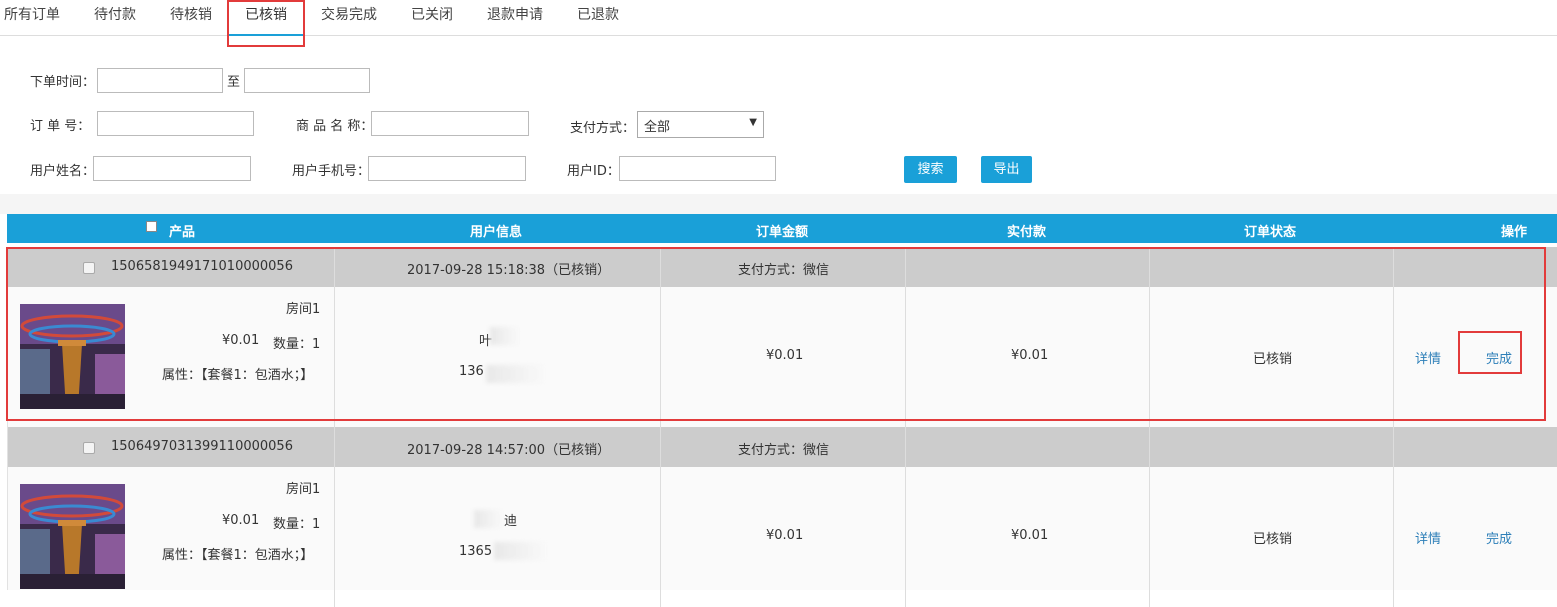  What do you see at coordinates (202, 446) in the screenshot?
I see `order-number: 1506497031399110000056` at bounding box center [202, 446].